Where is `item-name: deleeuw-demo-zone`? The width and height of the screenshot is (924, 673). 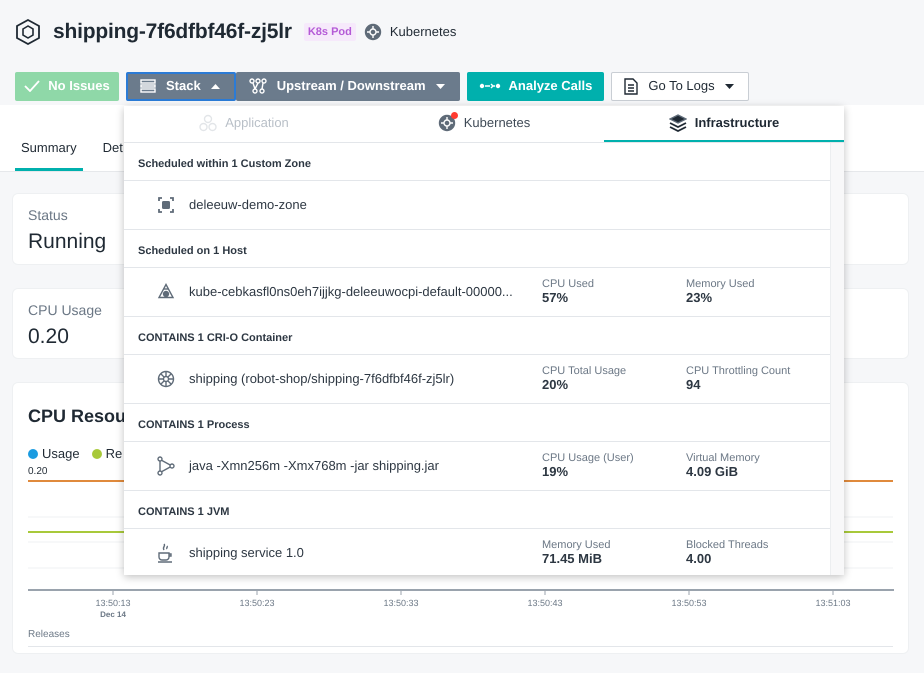 item-name: deleeuw-demo-zone is located at coordinates (248, 205).